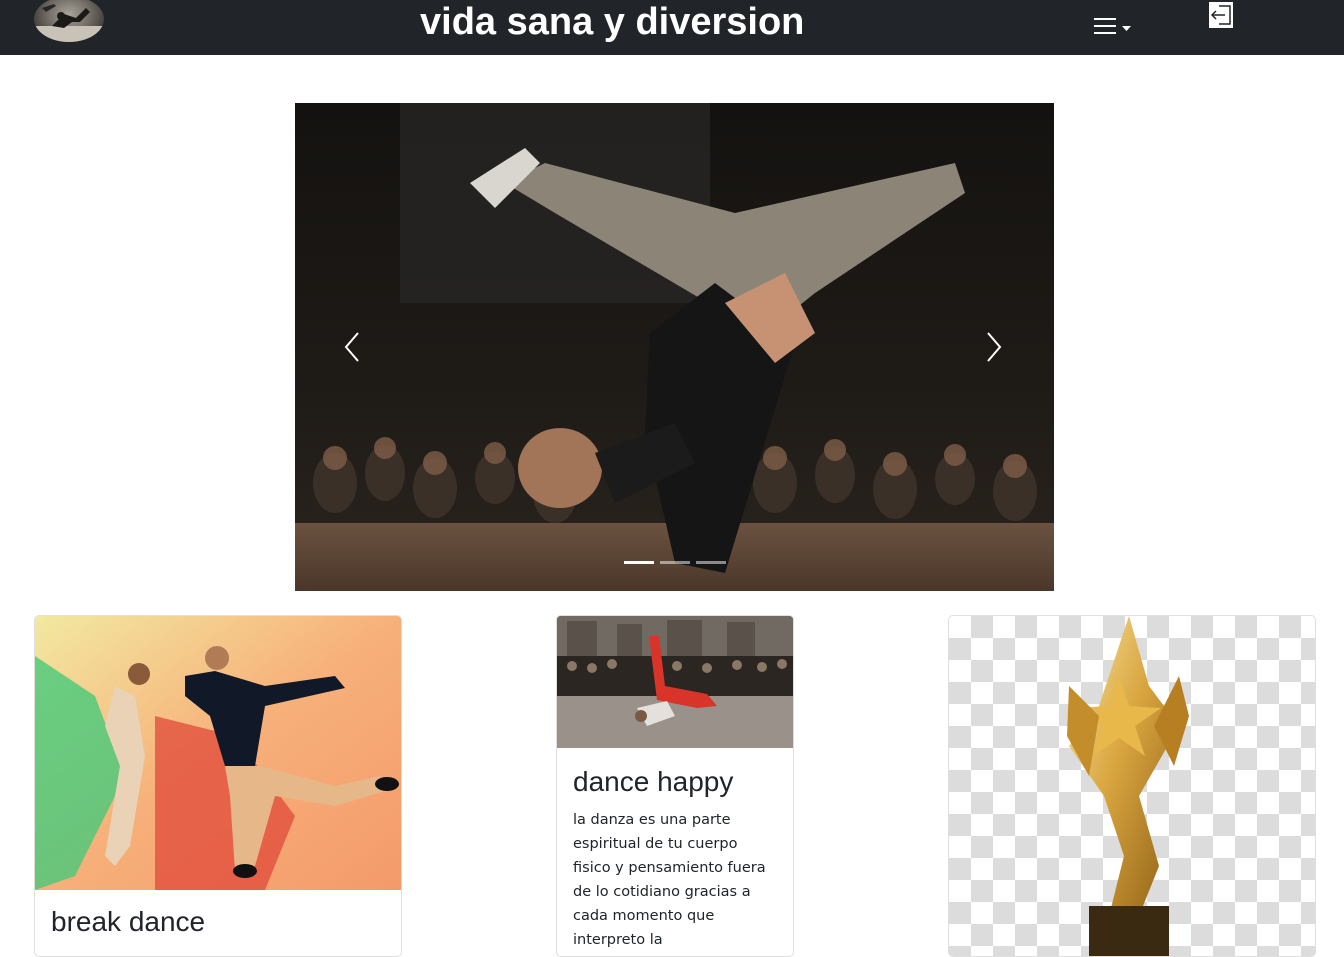 The height and width of the screenshot is (957, 1344). Describe the element at coordinates (69, 21) in the screenshot. I see `breakdancer-logo` at that location.